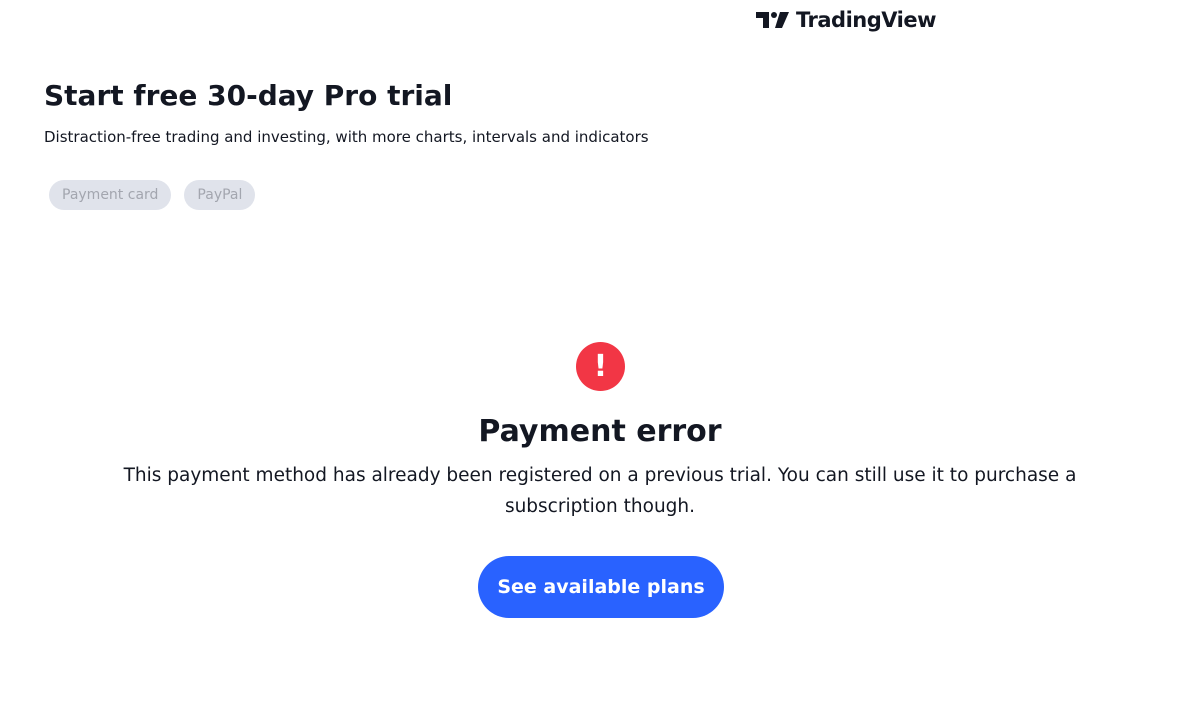 The image size is (1200, 715). What do you see at coordinates (601, 587) in the screenshot?
I see `see-available-plans-button: See available plans` at bounding box center [601, 587].